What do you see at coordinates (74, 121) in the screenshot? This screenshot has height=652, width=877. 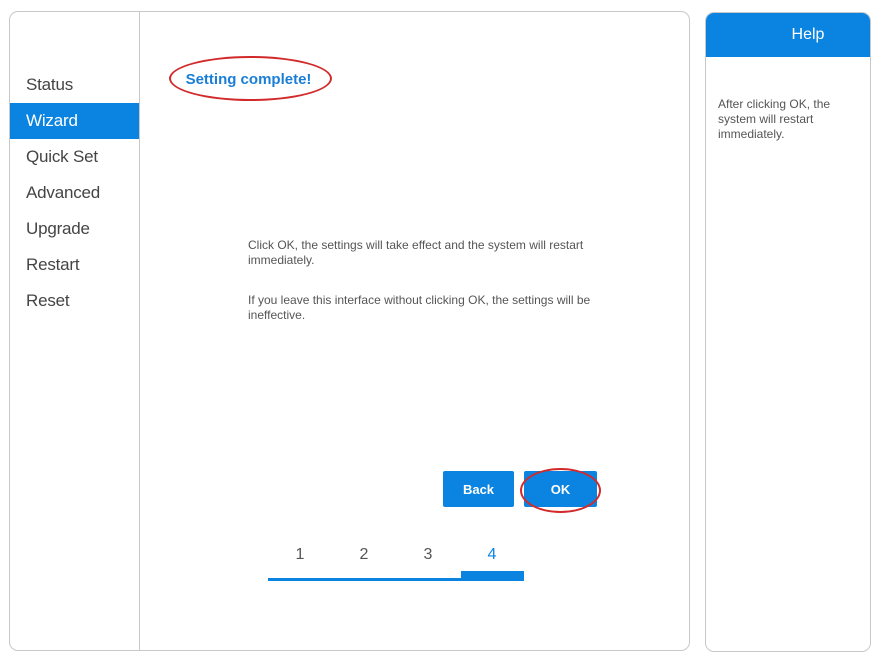 I see `sidebar-item-wizard: Wizard` at bounding box center [74, 121].